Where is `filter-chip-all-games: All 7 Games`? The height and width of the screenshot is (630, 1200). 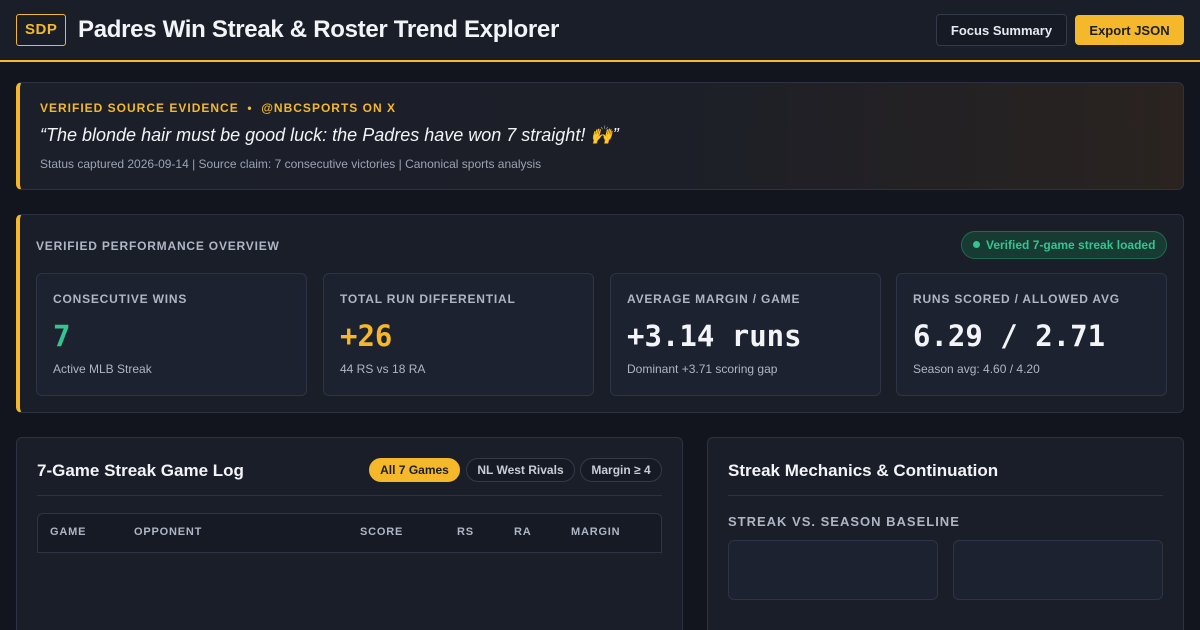 filter-chip-all-games: All 7 Games is located at coordinates (414, 470).